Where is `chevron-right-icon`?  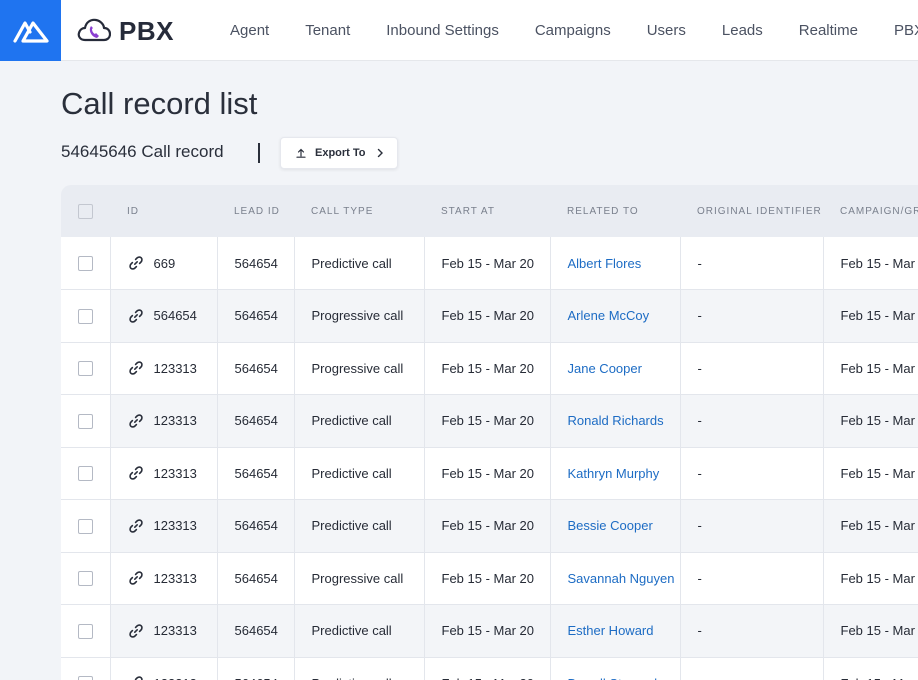 chevron-right-icon is located at coordinates (380, 153).